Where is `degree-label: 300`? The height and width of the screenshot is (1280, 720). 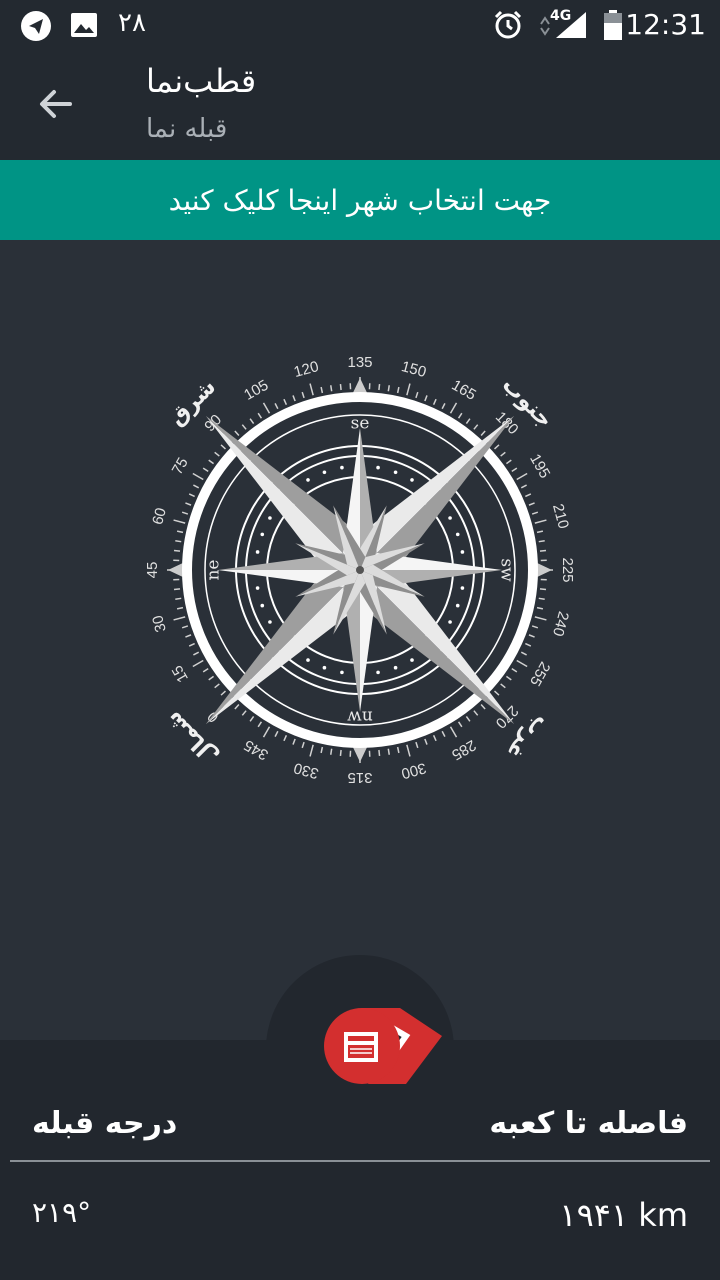
degree-label: 300 is located at coordinates (413, 770).